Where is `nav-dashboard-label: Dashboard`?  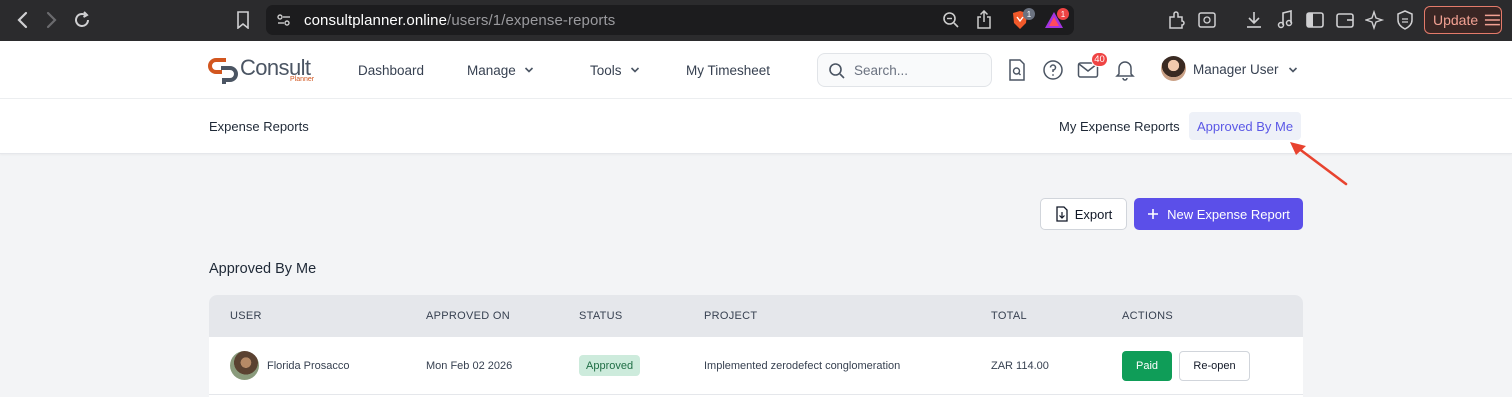
nav-dashboard-label: Dashboard is located at coordinates (391, 70).